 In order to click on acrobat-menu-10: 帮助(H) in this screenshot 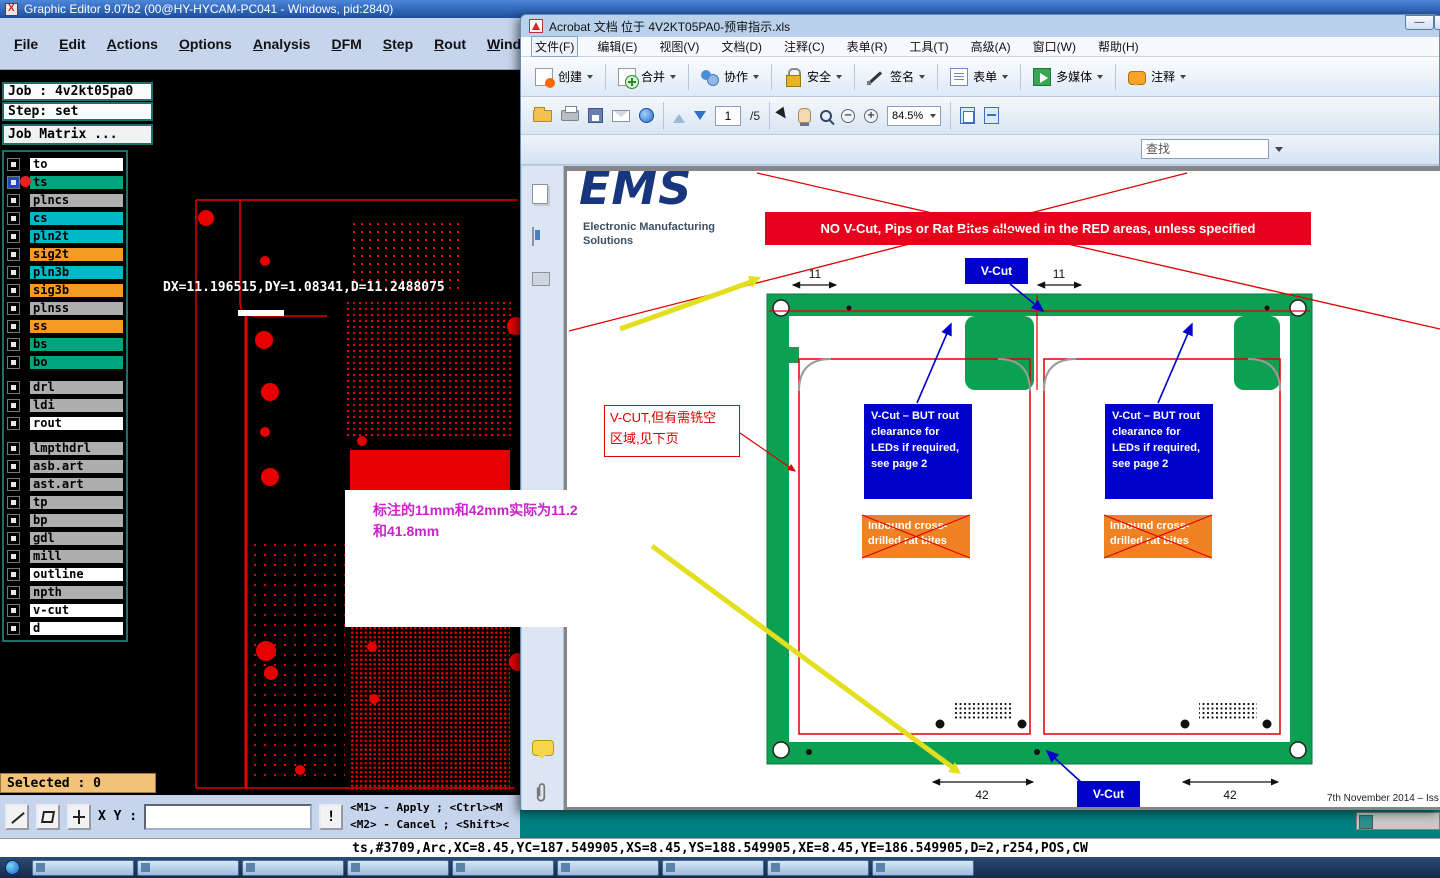, I will do `click(1118, 46)`.